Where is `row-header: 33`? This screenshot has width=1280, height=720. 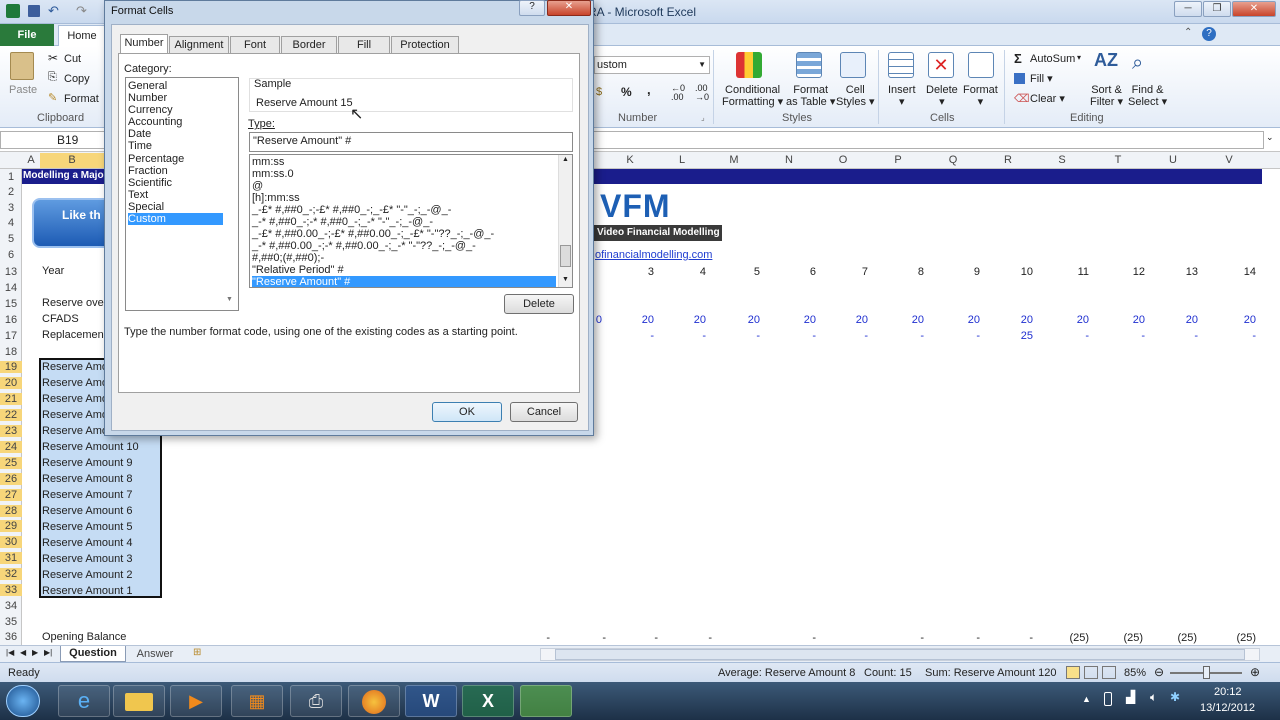 row-header: 33 is located at coordinates (11, 590).